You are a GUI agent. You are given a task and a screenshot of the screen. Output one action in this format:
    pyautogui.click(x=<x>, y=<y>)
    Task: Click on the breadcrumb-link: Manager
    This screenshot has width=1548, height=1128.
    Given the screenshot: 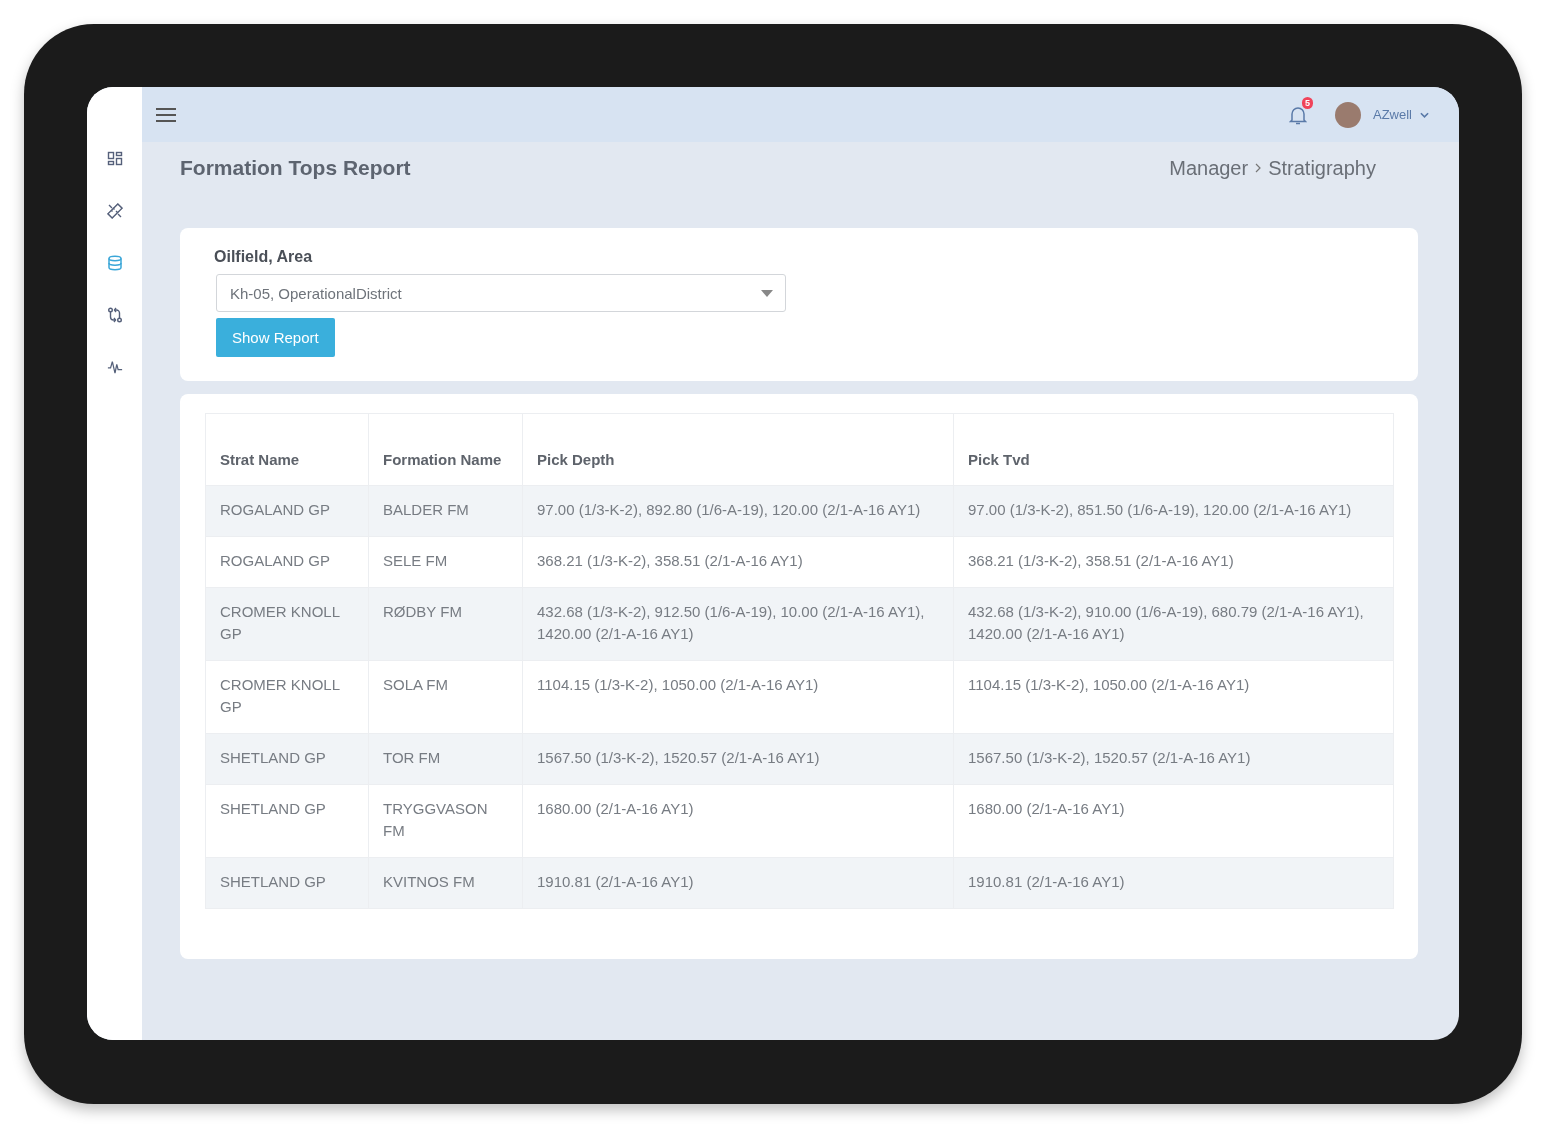 What is the action you would take?
    pyautogui.click(x=1209, y=168)
    